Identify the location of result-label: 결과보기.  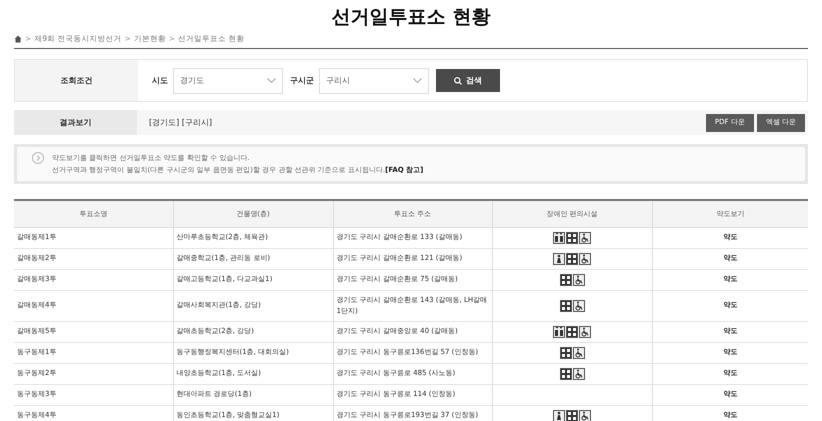
(75, 122).